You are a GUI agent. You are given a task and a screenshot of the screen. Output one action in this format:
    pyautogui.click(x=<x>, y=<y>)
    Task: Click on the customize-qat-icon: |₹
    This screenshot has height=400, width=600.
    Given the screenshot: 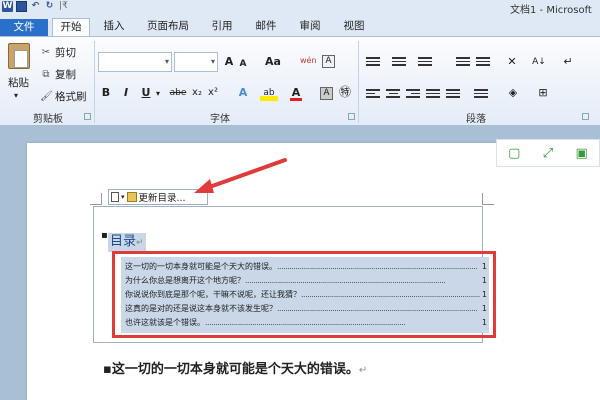 What is the action you would take?
    pyautogui.click(x=63, y=6)
    